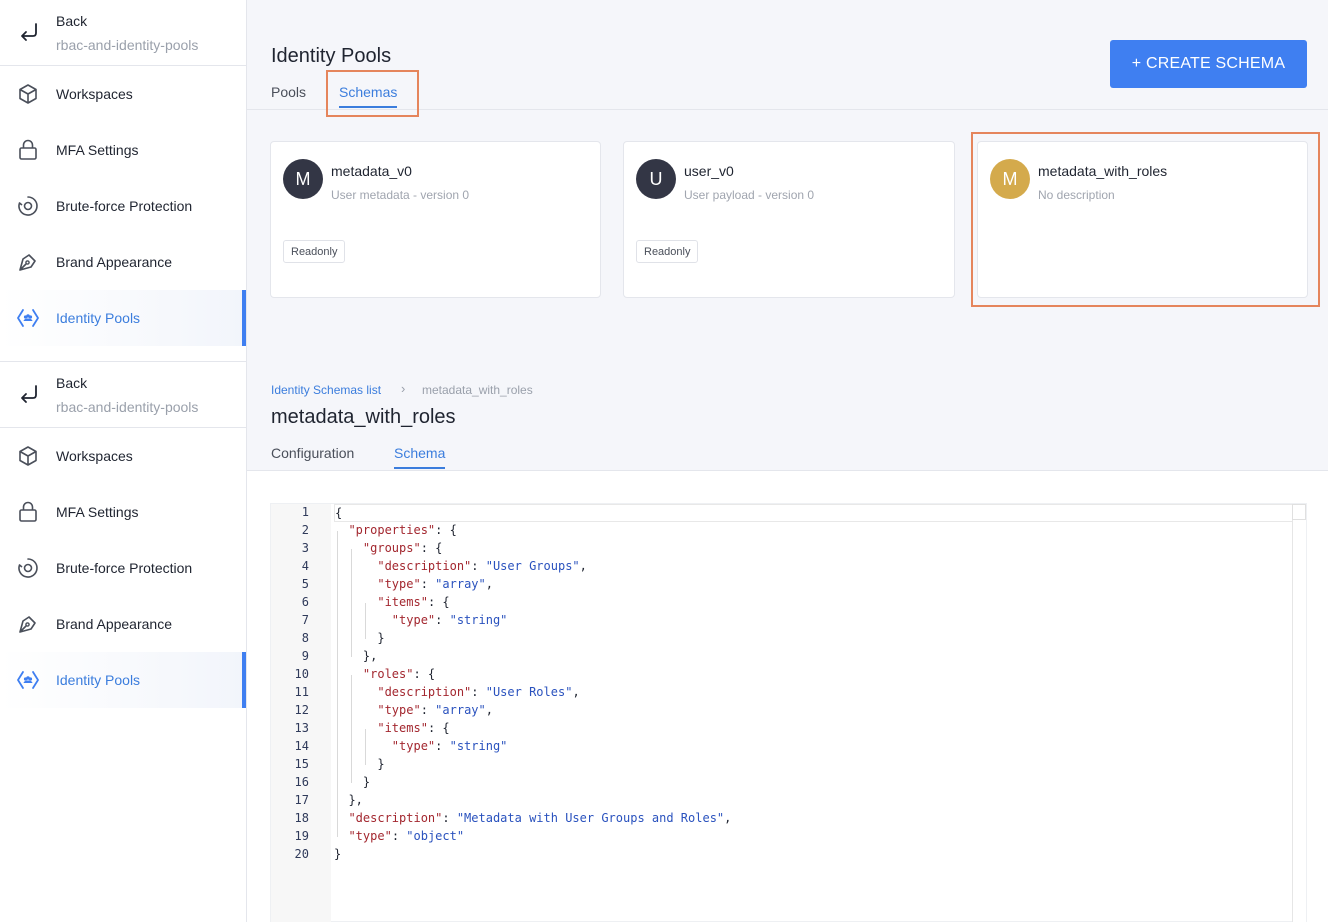  I want to click on json-key: "items", so click(402, 728).